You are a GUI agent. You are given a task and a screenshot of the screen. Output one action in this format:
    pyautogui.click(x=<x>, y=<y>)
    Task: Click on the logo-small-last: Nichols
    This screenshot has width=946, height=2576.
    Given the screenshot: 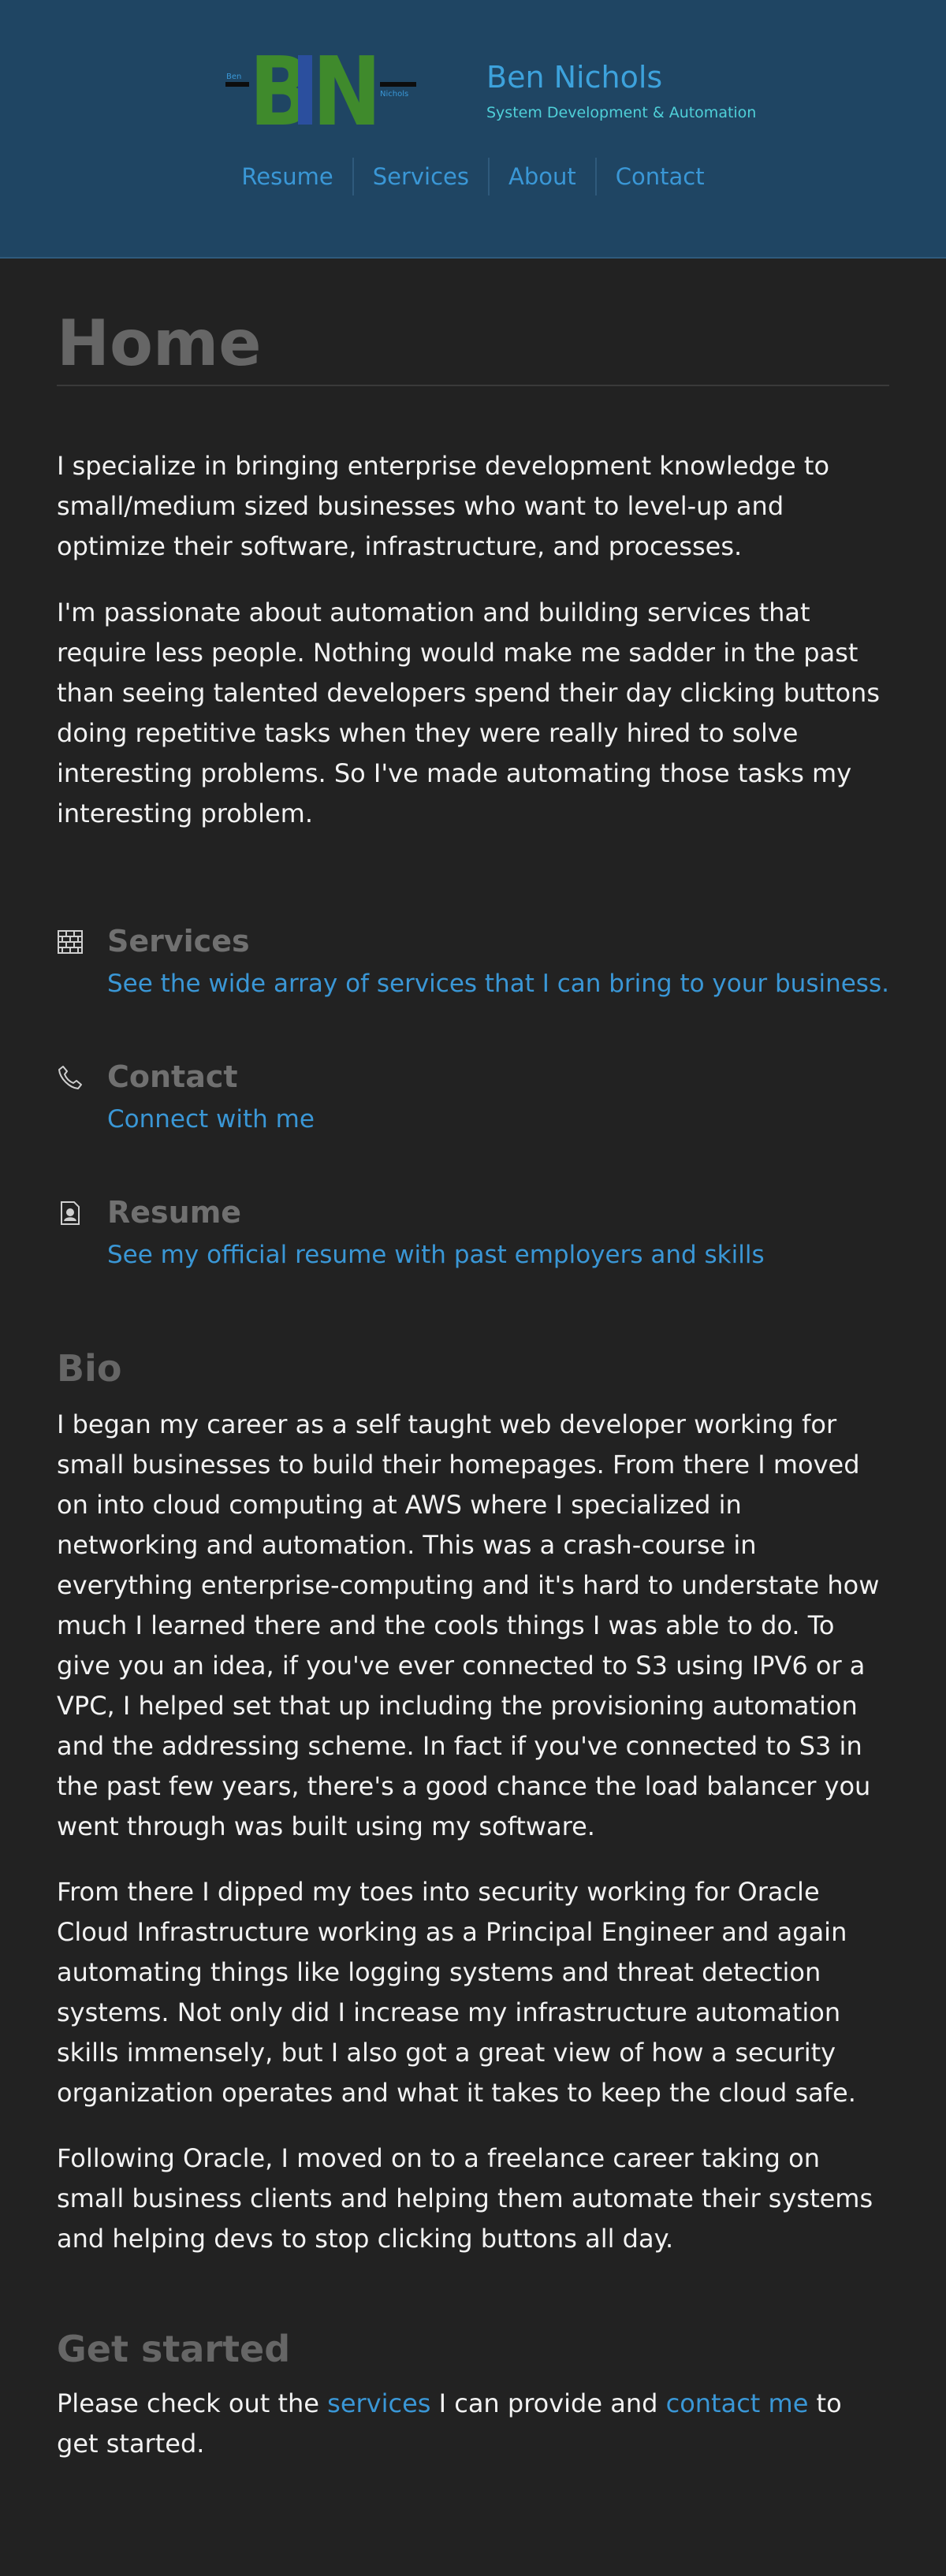 What is the action you would take?
    pyautogui.click(x=394, y=94)
    